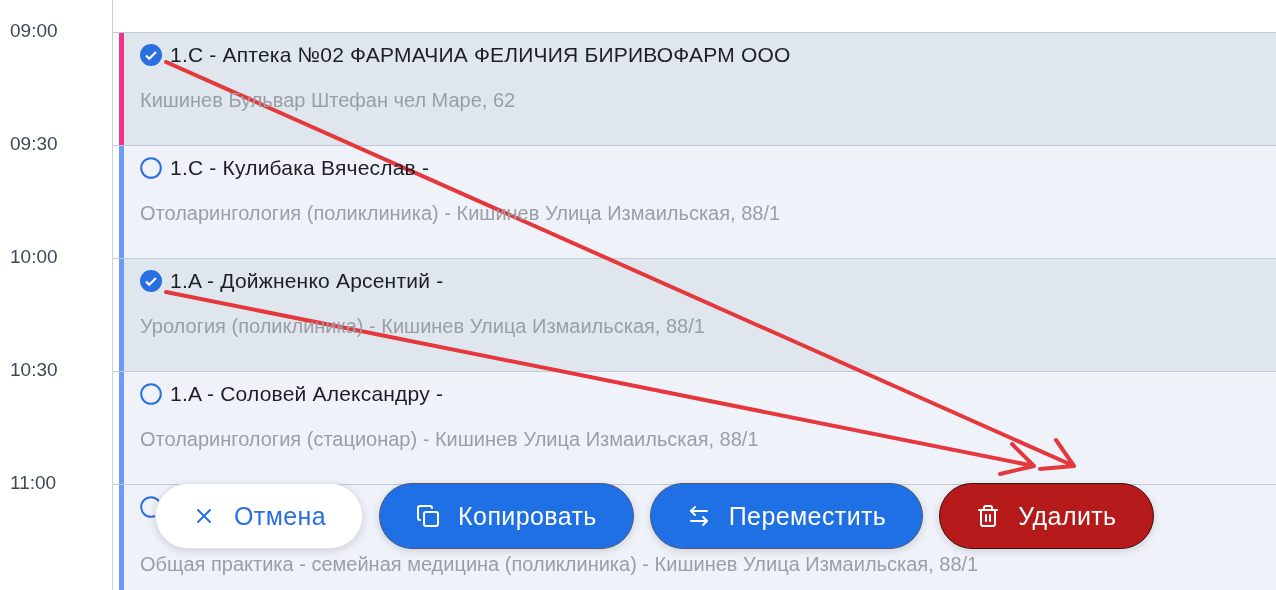 The height and width of the screenshot is (590, 1276). Describe the element at coordinates (450, 439) in the screenshot. I see `appointment-details: Отоларингология (стационар) - Кишинев Улица Измаильская, 88/1` at that location.